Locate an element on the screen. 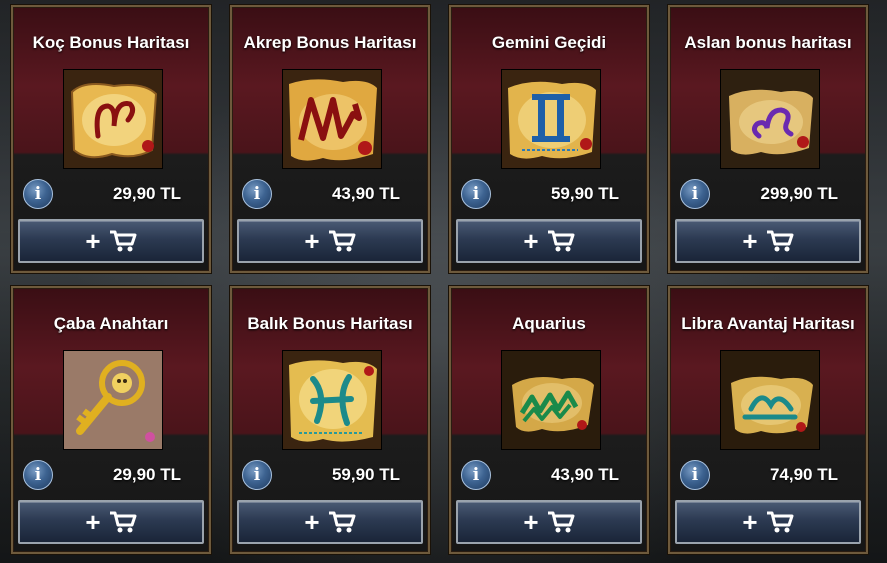 This screenshot has width=887, height=563. libra-map-image is located at coordinates (770, 400).